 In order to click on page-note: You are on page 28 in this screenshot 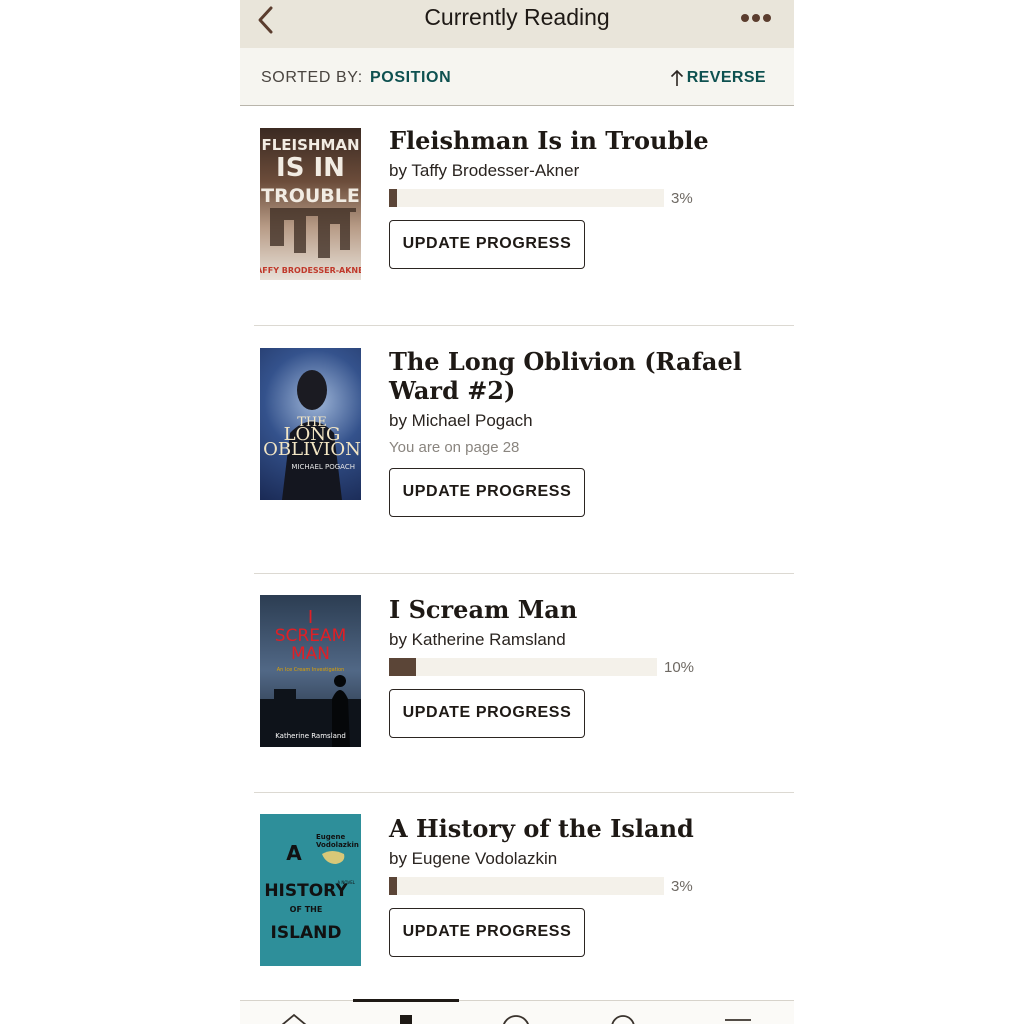, I will do `click(454, 447)`.